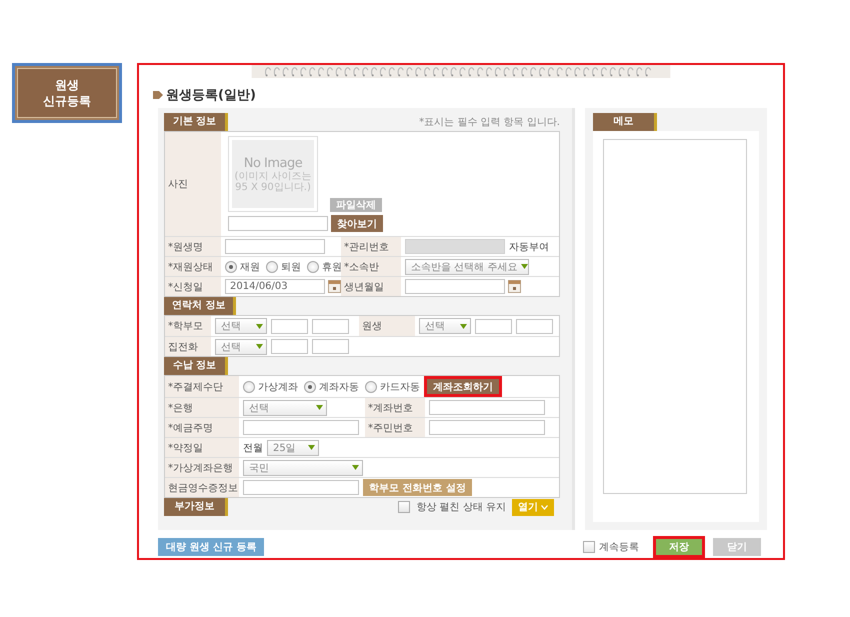  Describe the element at coordinates (250, 267) in the screenshot. I see `radio-label: 재원` at that location.